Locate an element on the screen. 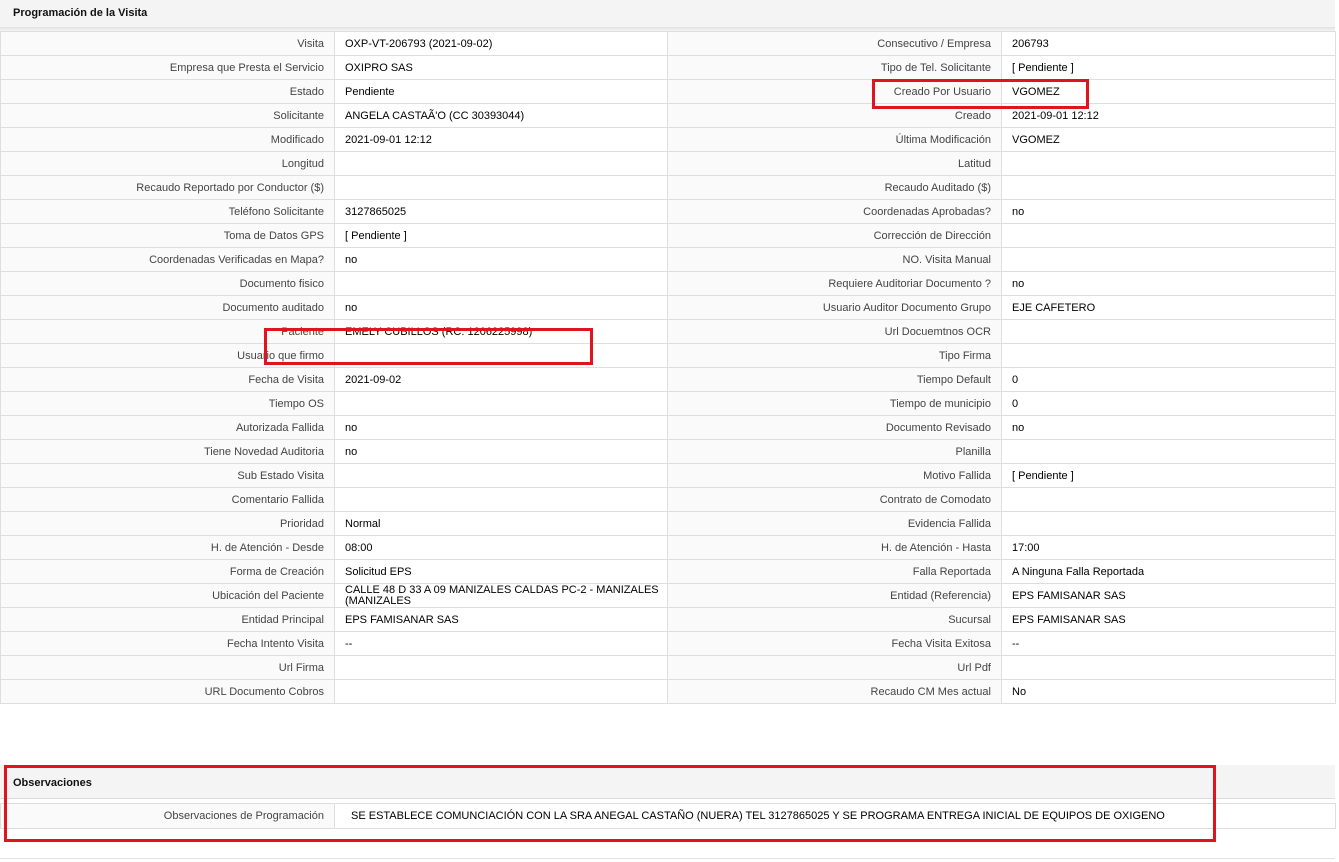 The width and height of the screenshot is (1339, 862). table-row: Comentario Fallida Contrato de Comodato is located at coordinates (668, 499).